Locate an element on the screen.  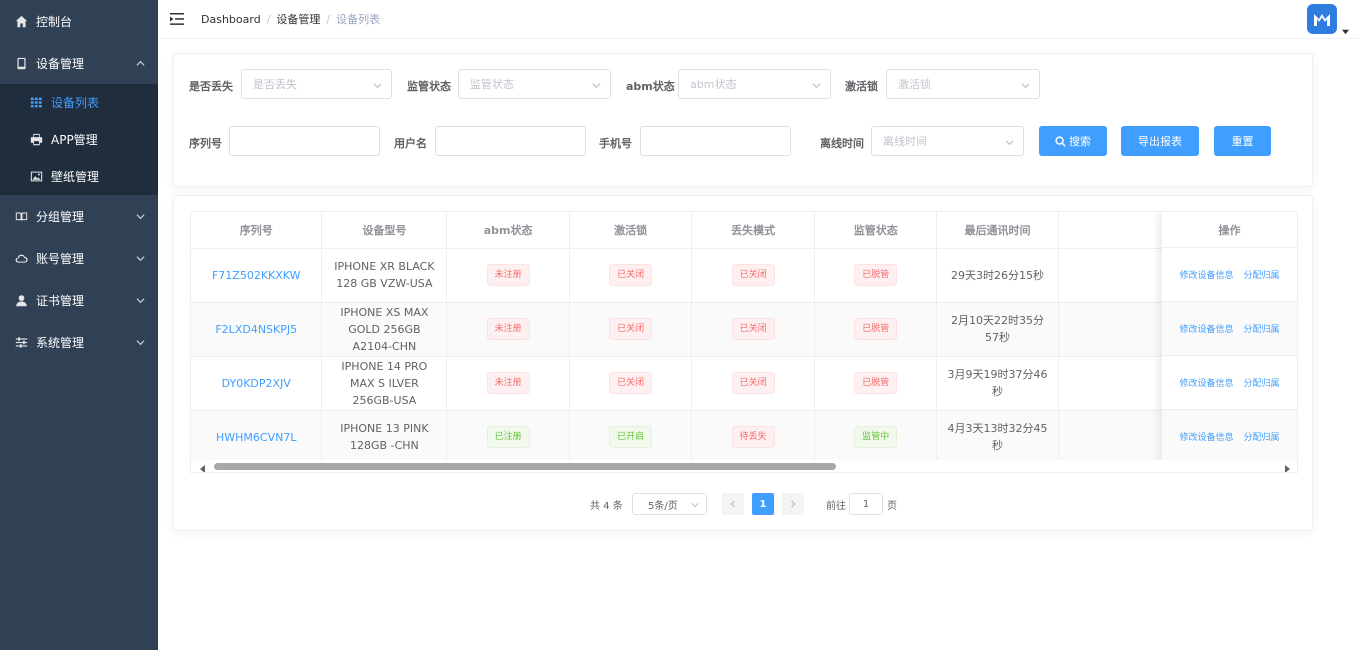
menu-account-management: 账号管理 is located at coordinates (79, 258).